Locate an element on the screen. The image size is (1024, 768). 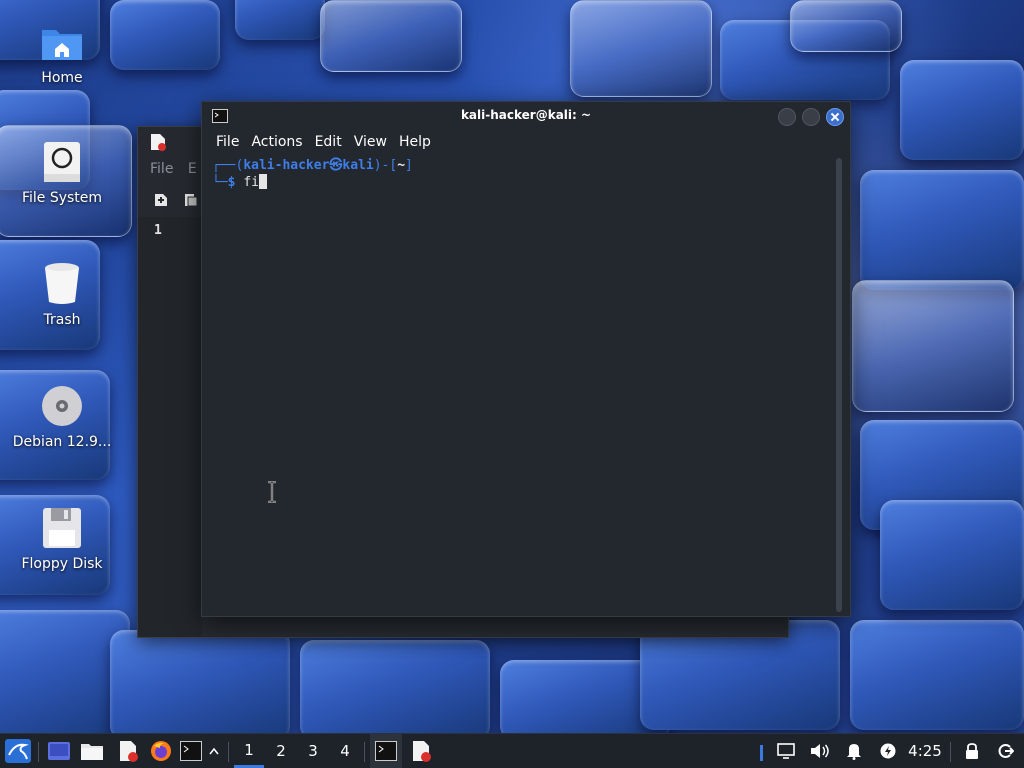
show-desktop-button is located at coordinates (59, 751).